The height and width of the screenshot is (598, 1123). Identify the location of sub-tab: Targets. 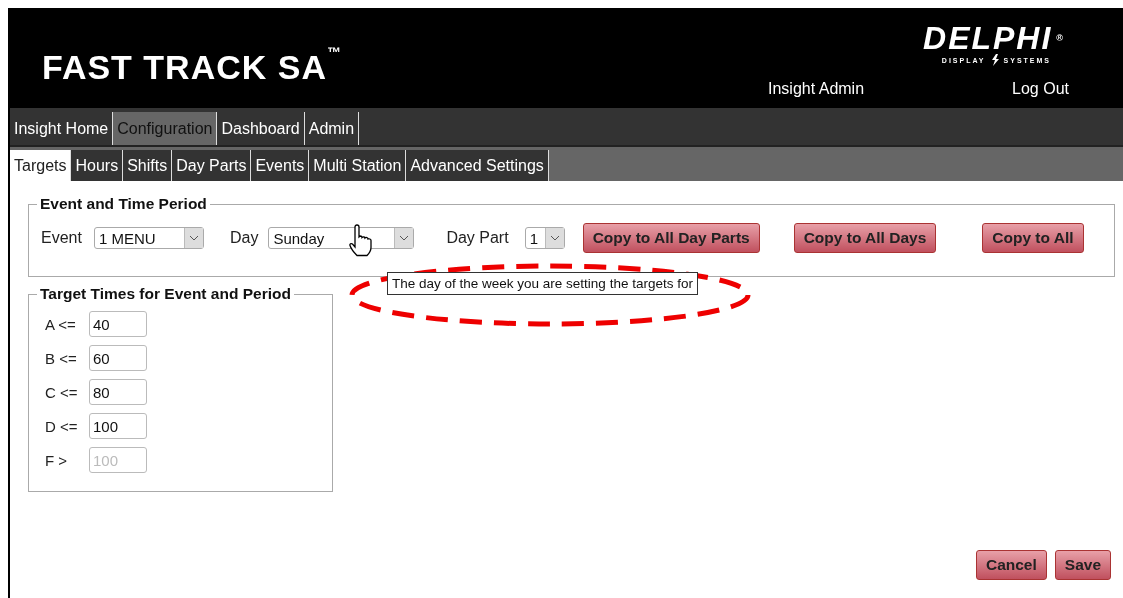
(41, 165).